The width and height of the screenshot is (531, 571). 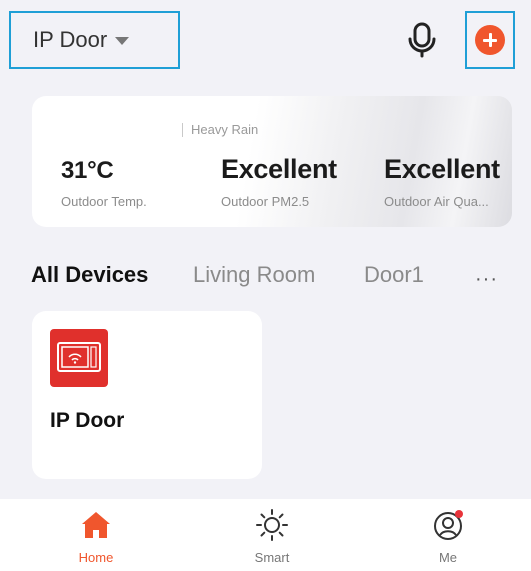 I want to click on tab-all-devices: All Devices, so click(x=89, y=275).